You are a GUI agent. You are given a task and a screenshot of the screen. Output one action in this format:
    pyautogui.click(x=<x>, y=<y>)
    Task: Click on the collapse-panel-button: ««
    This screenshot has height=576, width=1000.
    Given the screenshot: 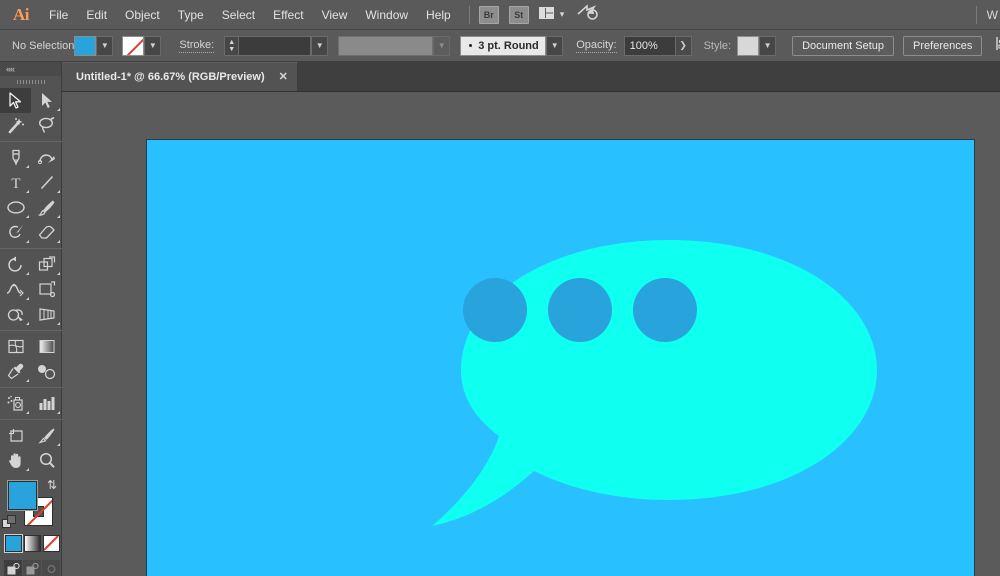 What is the action you would take?
    pyautogui.click(x=30, y=69)
    